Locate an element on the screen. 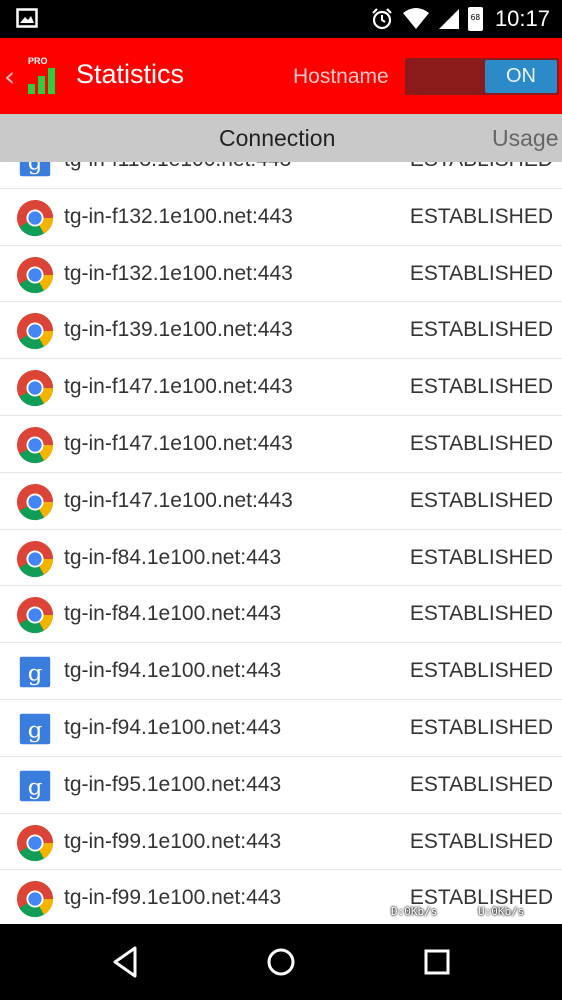 This screenshot has width=562, height=1000. back-chevron-icon: ‹ is located at coordinates (9, 76).